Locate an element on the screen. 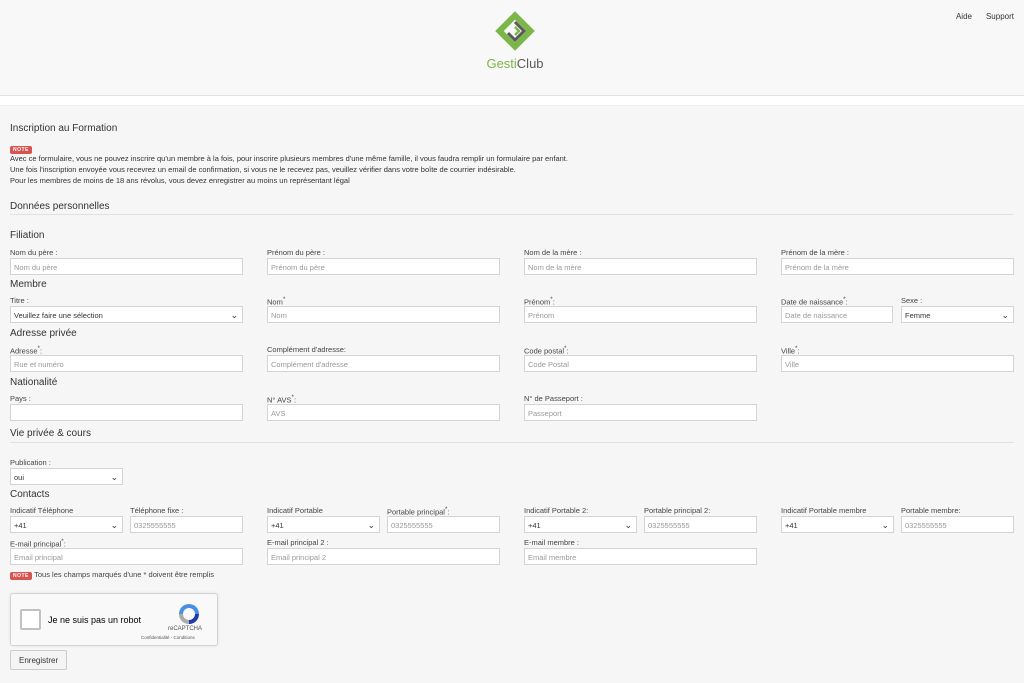  recaptcha-checkbox is located at coordinates (30, 619).